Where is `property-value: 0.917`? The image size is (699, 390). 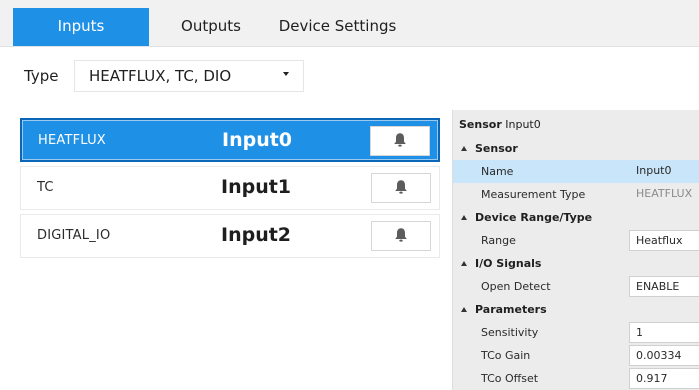 property-value: 0.917 is located at coordinates (664, 378).